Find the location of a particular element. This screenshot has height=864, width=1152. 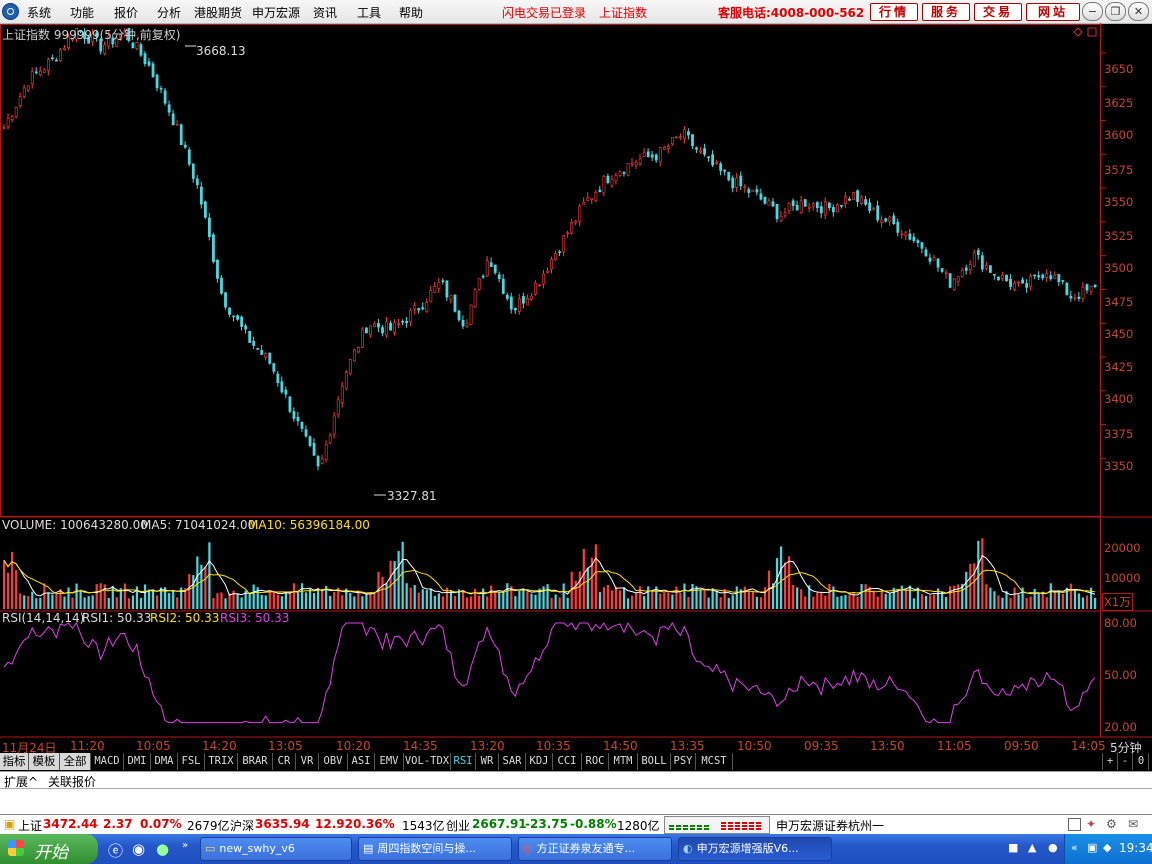

tab-wr: WR is located at coordinates (487, 761).